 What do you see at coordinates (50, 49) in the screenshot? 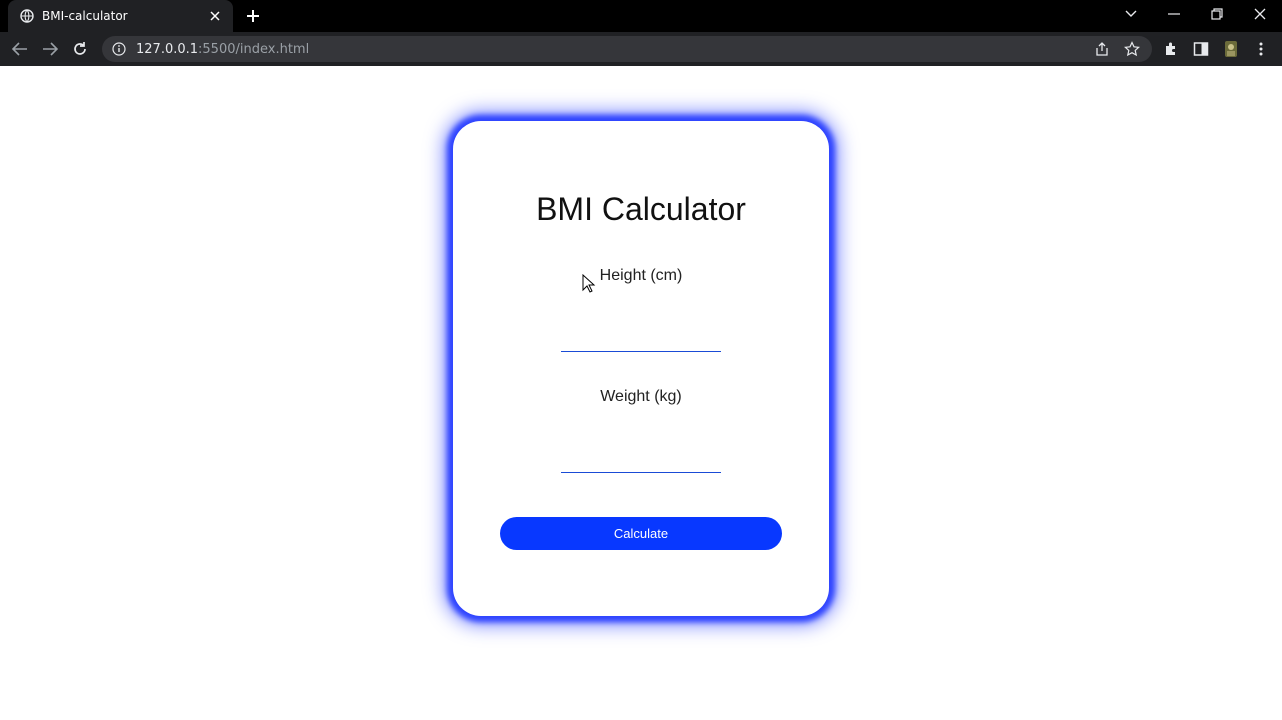
I see `forward-arrow-icon` at bounding box center [50, 49].